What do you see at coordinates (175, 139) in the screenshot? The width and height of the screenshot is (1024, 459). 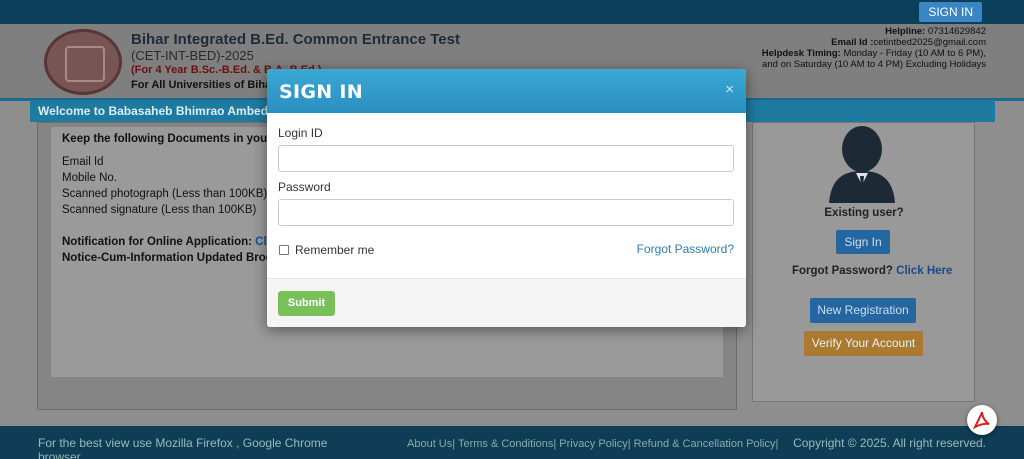 I see `docs-heading: Keep the following Documents in your ha` at bounding box center [175, 139].